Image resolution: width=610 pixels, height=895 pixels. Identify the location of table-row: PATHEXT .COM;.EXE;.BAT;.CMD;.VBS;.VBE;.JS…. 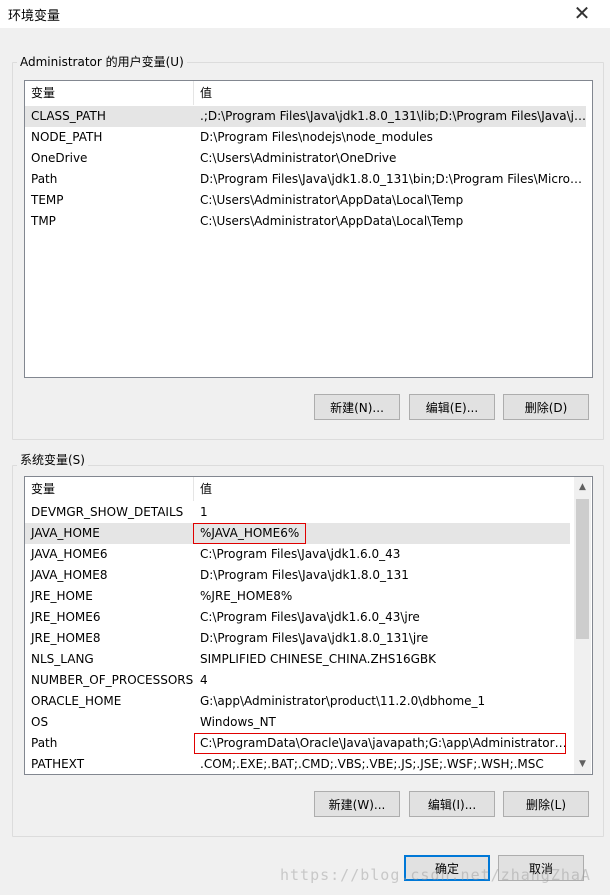
(297, 764).